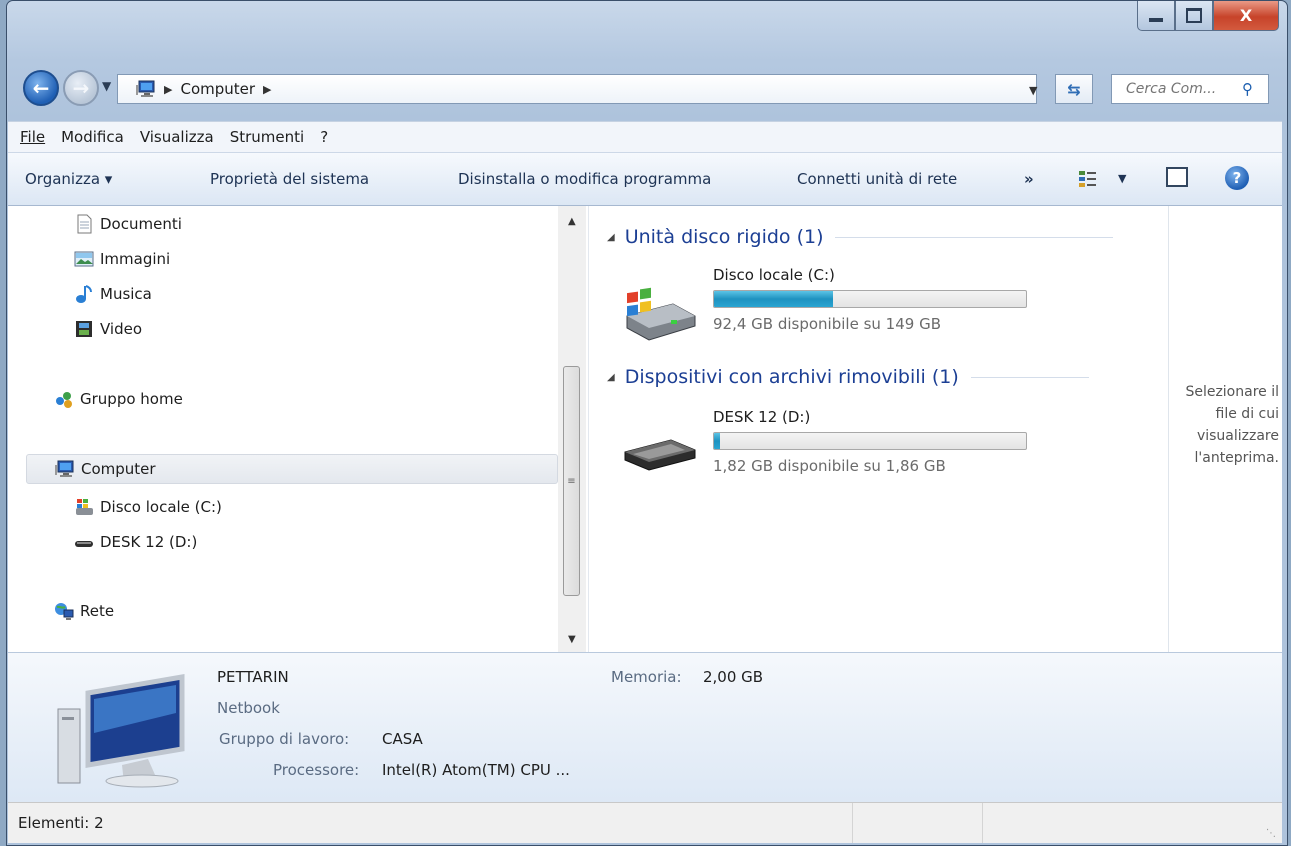  Describe the element at coordinates (84, 294) in the screenshot. I see `music-note-icon` at that location.